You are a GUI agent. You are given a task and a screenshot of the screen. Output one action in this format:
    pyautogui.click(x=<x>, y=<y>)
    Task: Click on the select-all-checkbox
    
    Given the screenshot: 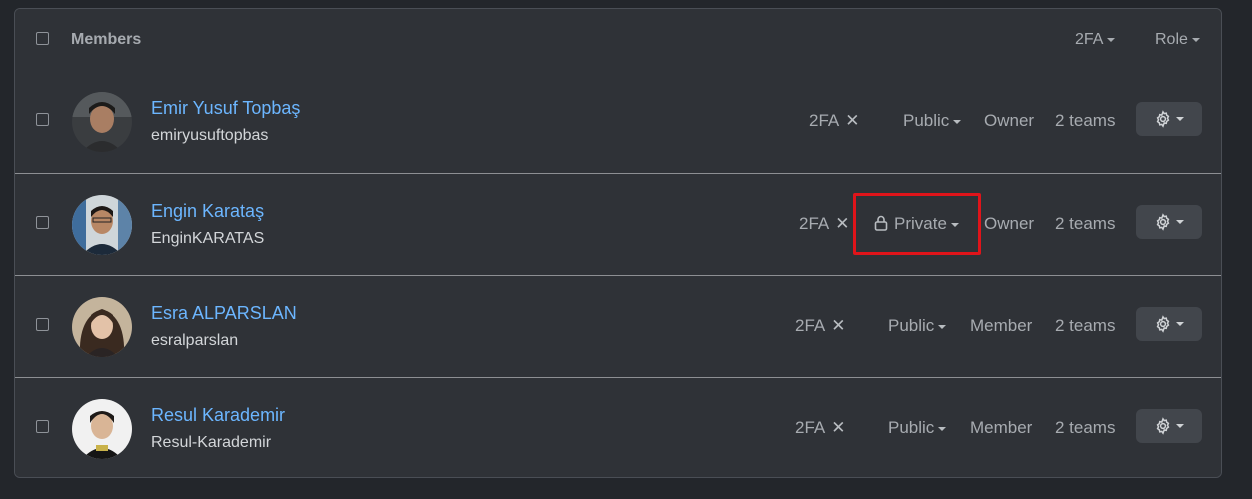 What is the action you would take?
    pyautogui.click(x=42, y=38)
    